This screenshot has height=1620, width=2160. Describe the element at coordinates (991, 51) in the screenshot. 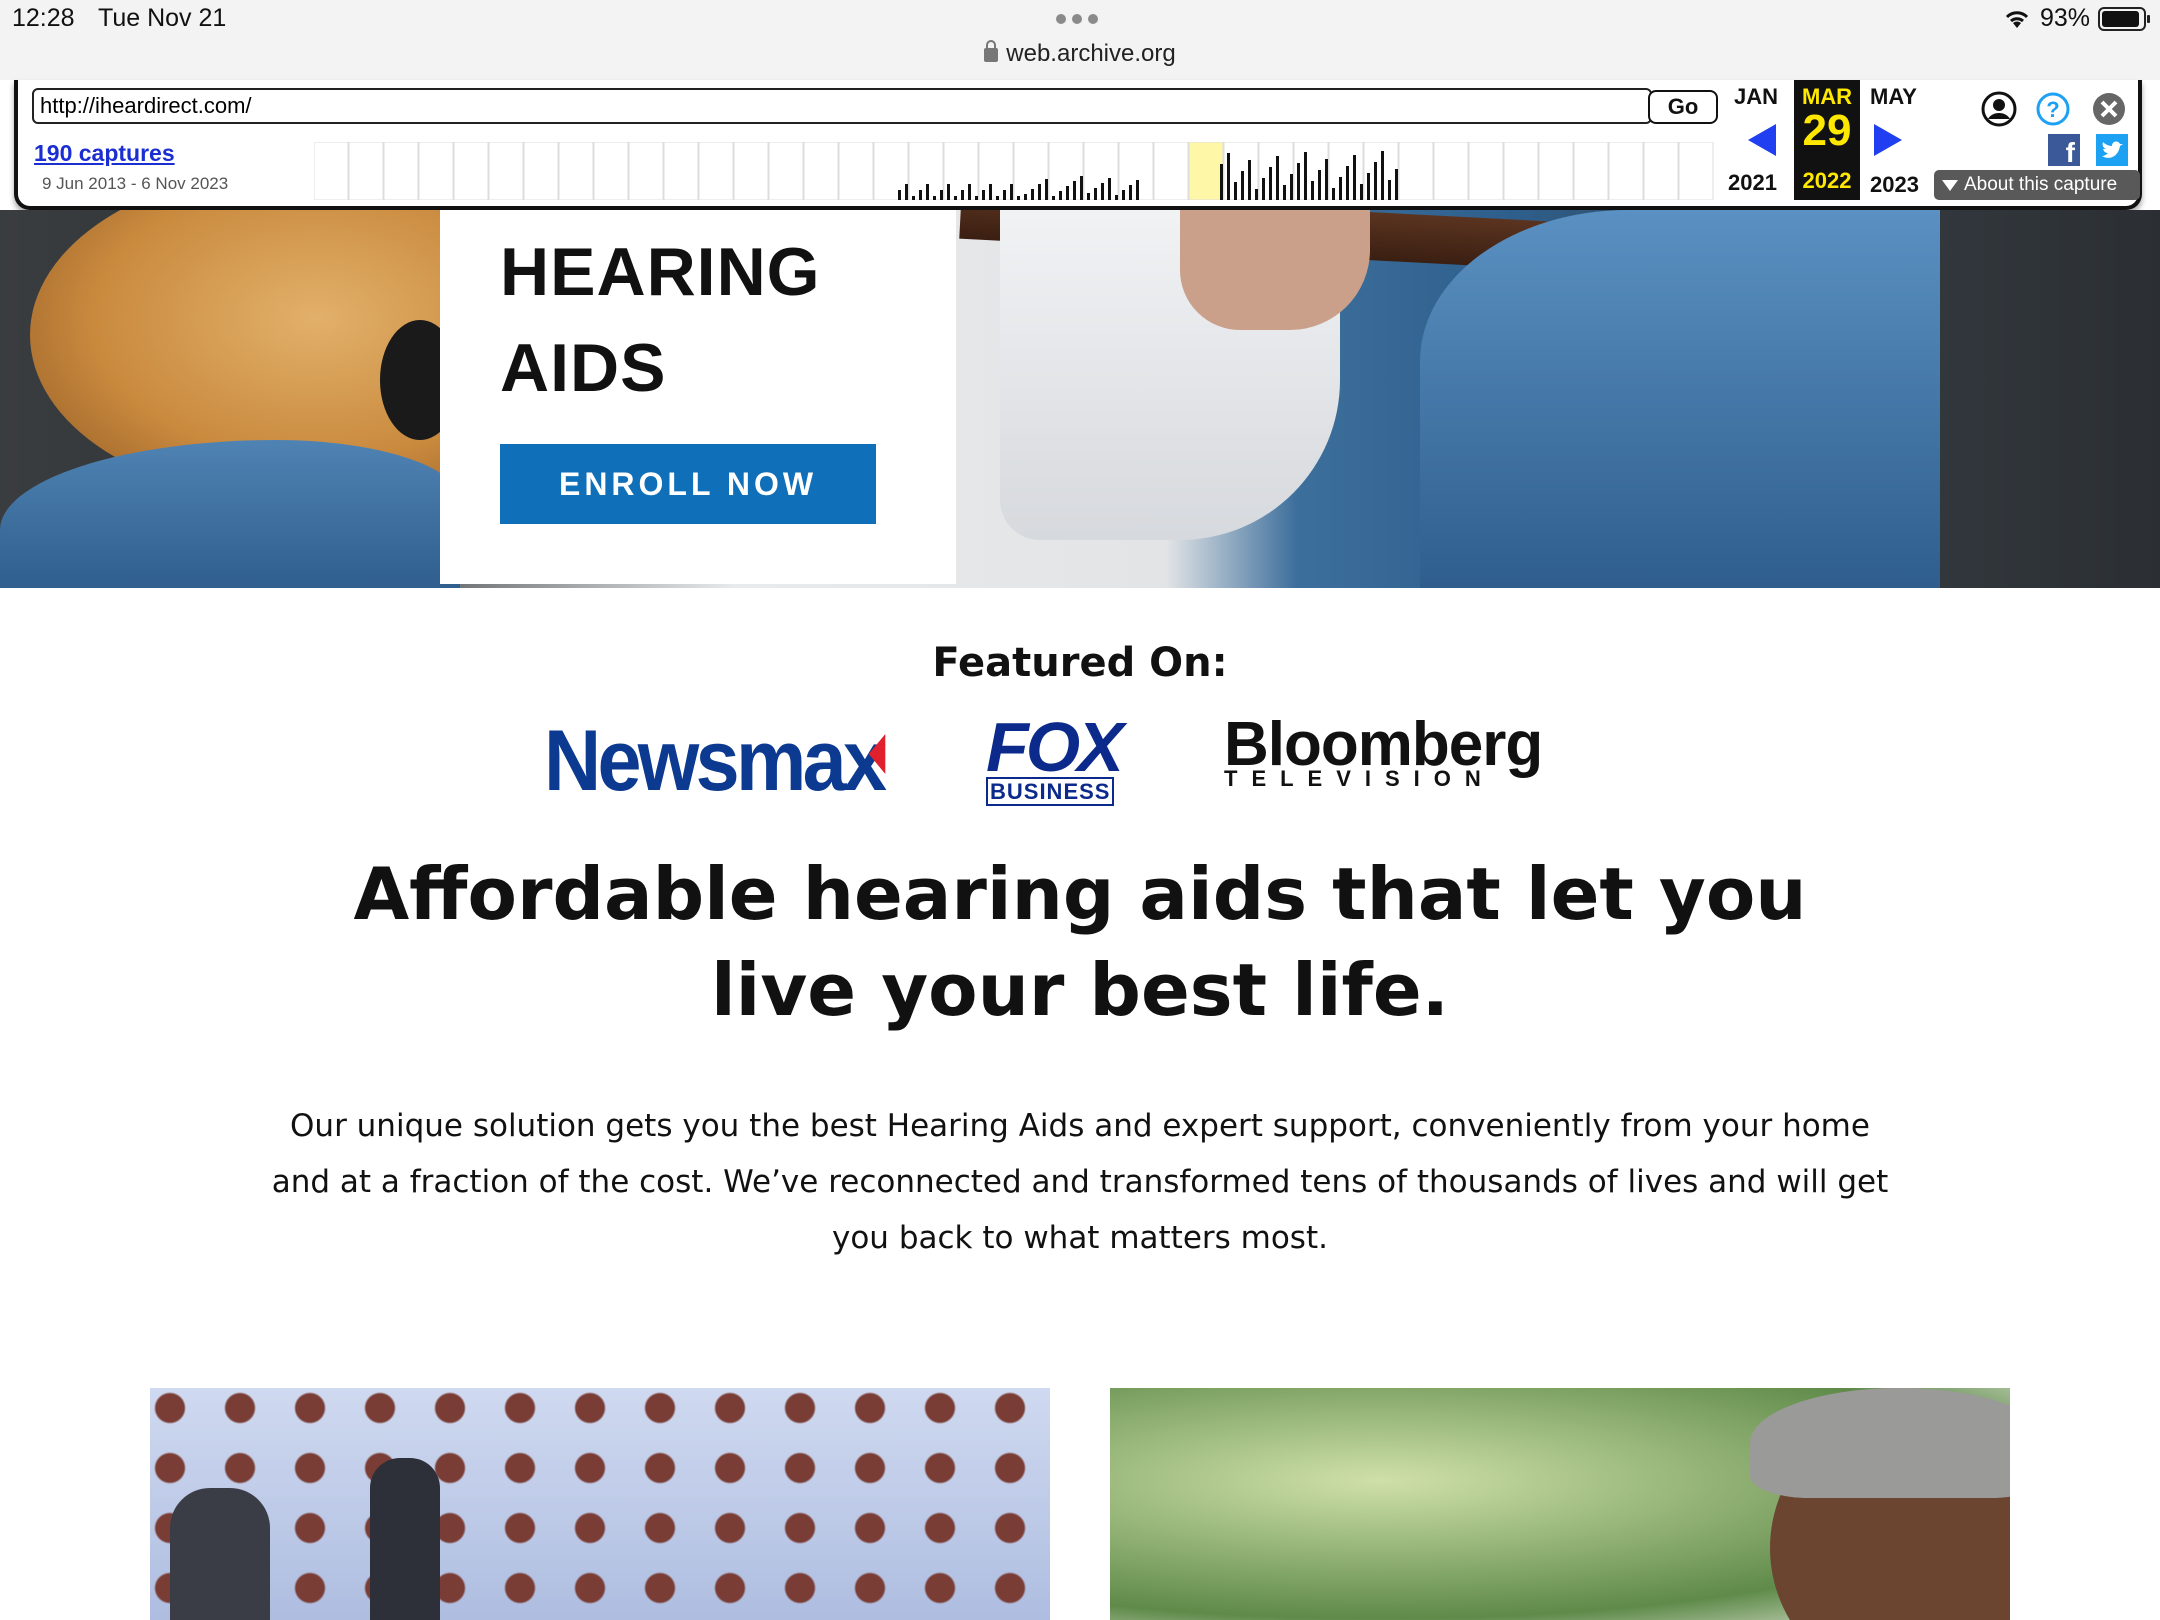

I see `lock-icon` at that location.